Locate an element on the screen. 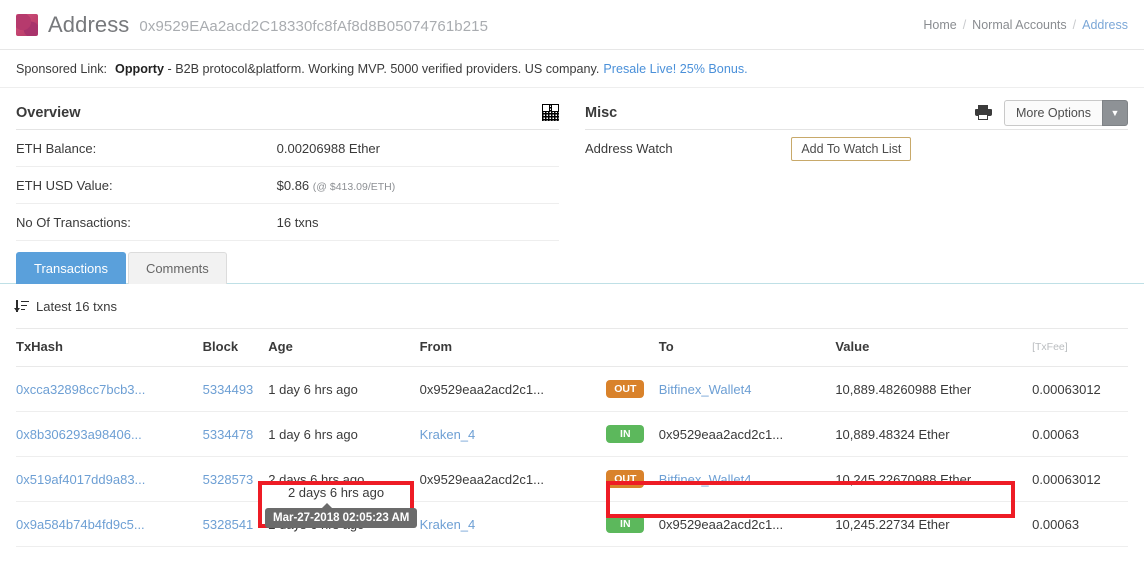 Image resolution: width=1144 pixels, height=562 pixels. value-cell: 10,245.22670988 Ether is located at coordinates (934, 479).